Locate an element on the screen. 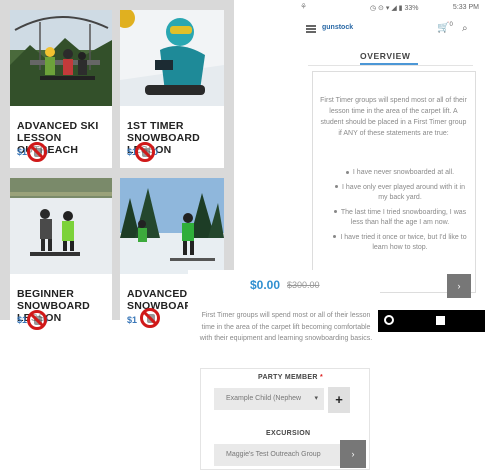  product-card: 1ST TIMERSNOWBOARD LESSON $10 is located at coordinates (172, 89).